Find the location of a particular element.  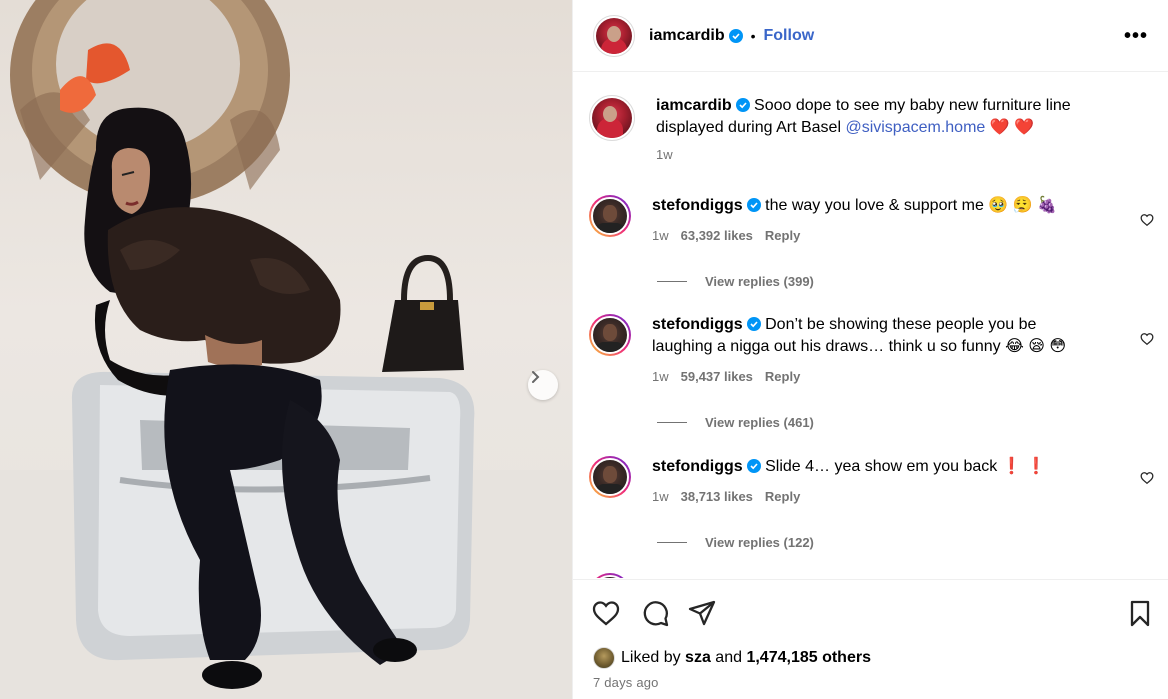

comment-likes: 59,437 likes is located at coordinates (717, 377).